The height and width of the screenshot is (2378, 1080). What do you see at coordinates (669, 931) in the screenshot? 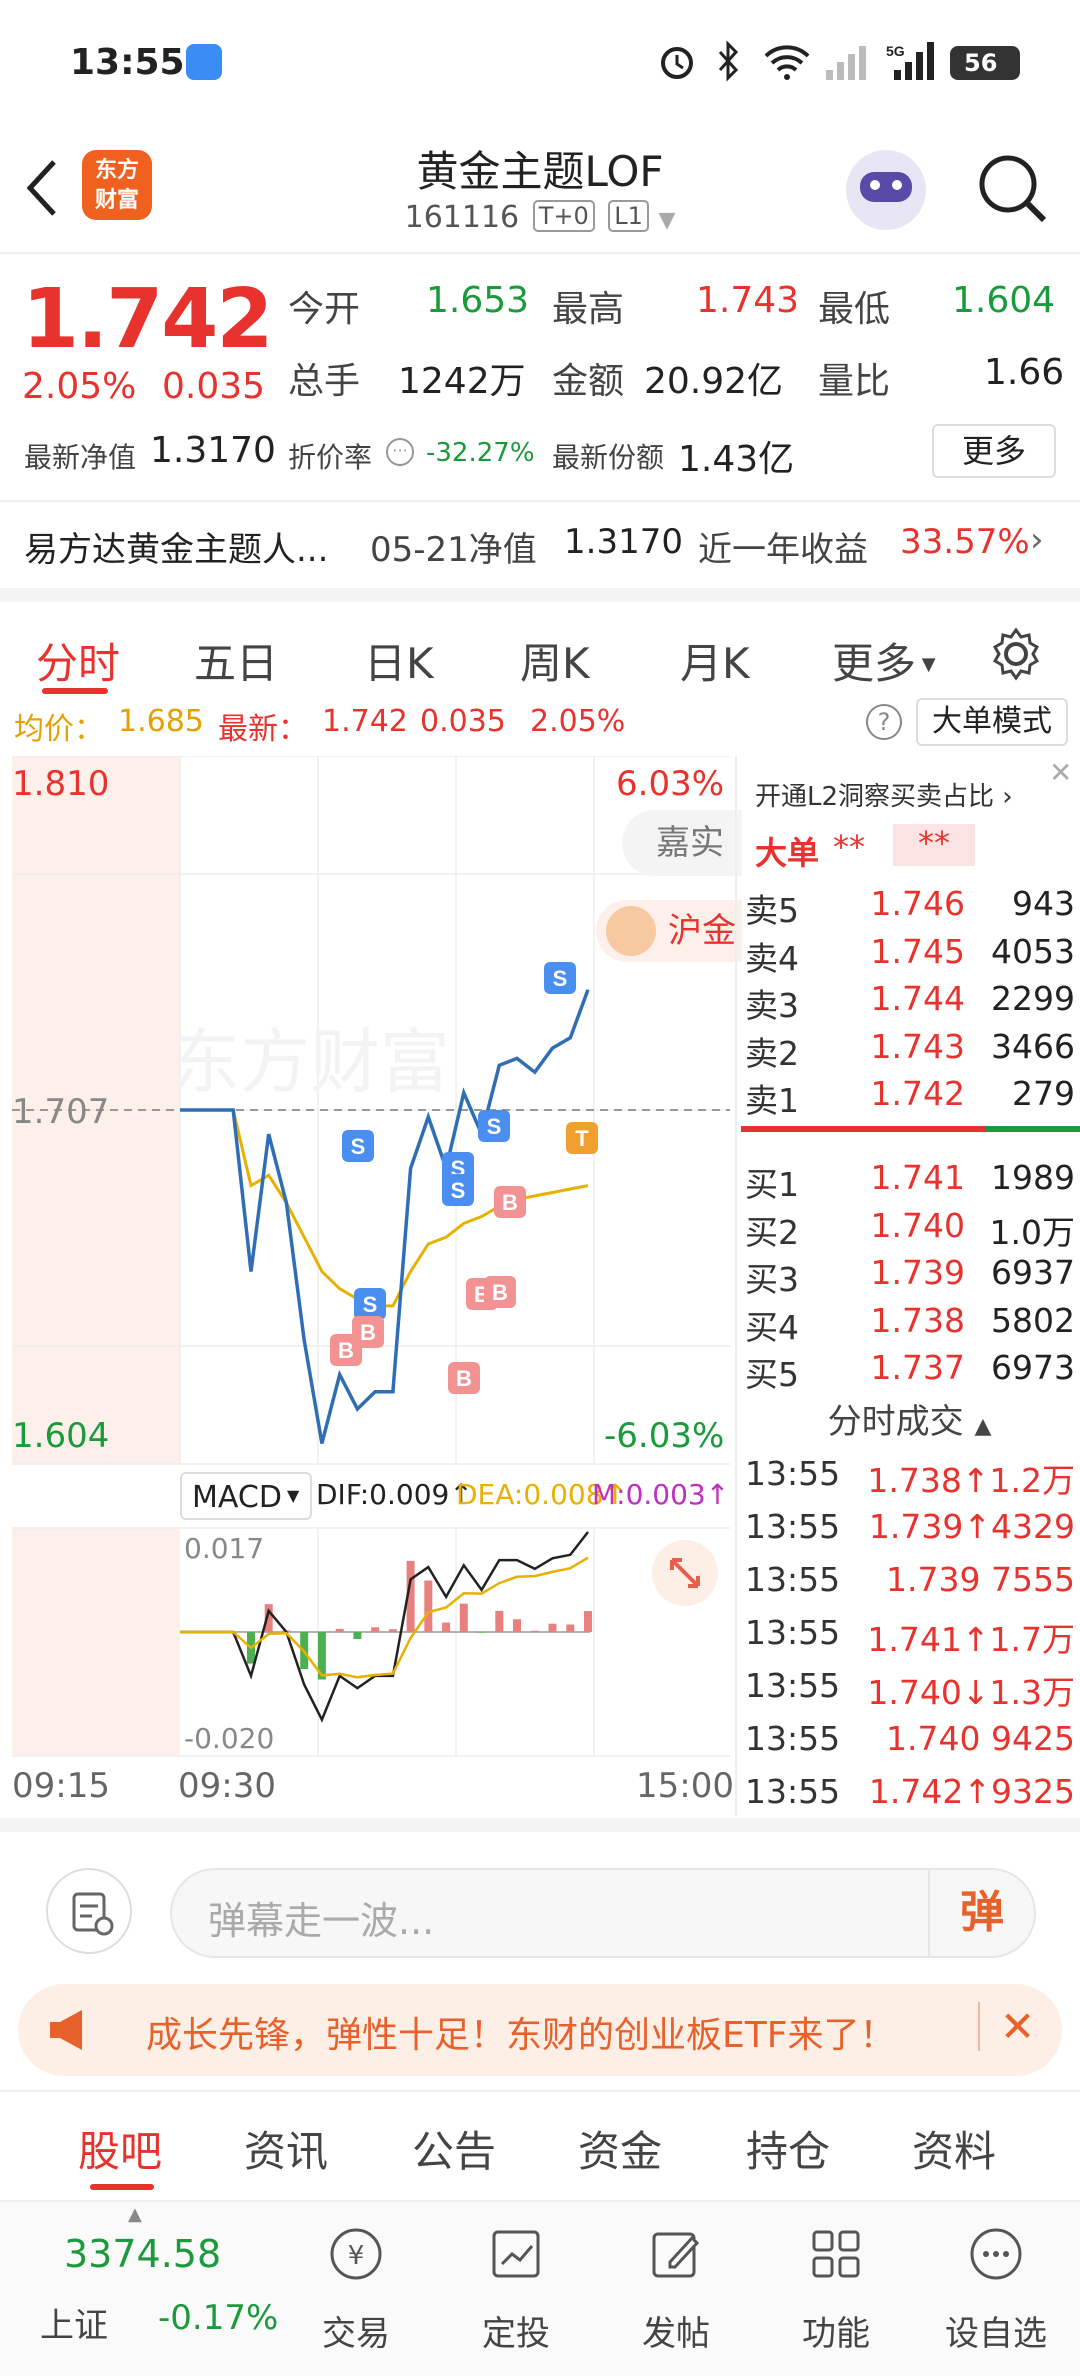
I see `tag-hujin: 沪金` at bounding box center [669, 931].